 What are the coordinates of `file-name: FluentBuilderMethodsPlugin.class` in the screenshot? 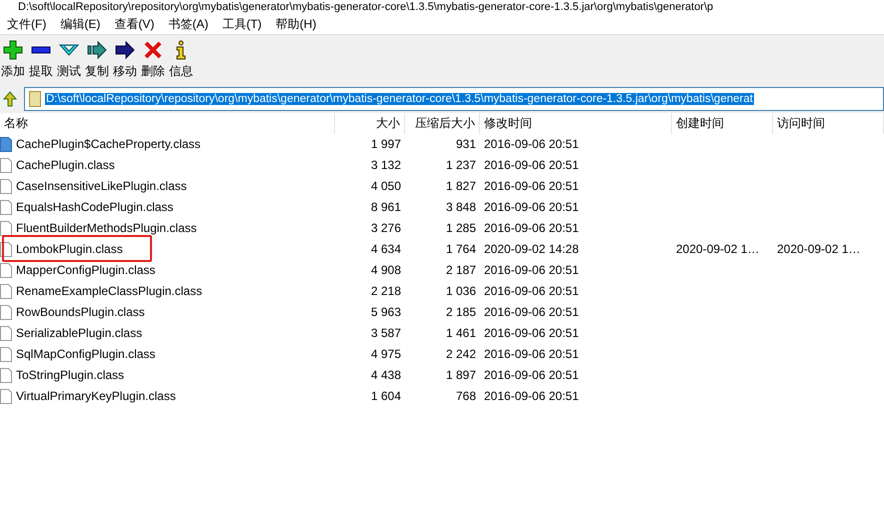 It's located at (106, 228).